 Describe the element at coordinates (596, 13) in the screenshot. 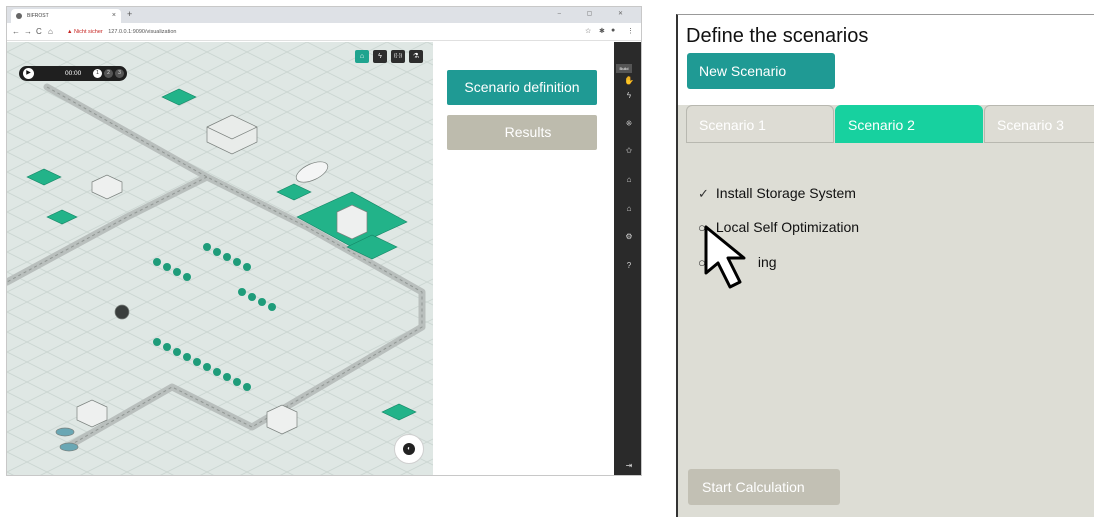

I see `window-controls: – ▢ ✕` at that location.